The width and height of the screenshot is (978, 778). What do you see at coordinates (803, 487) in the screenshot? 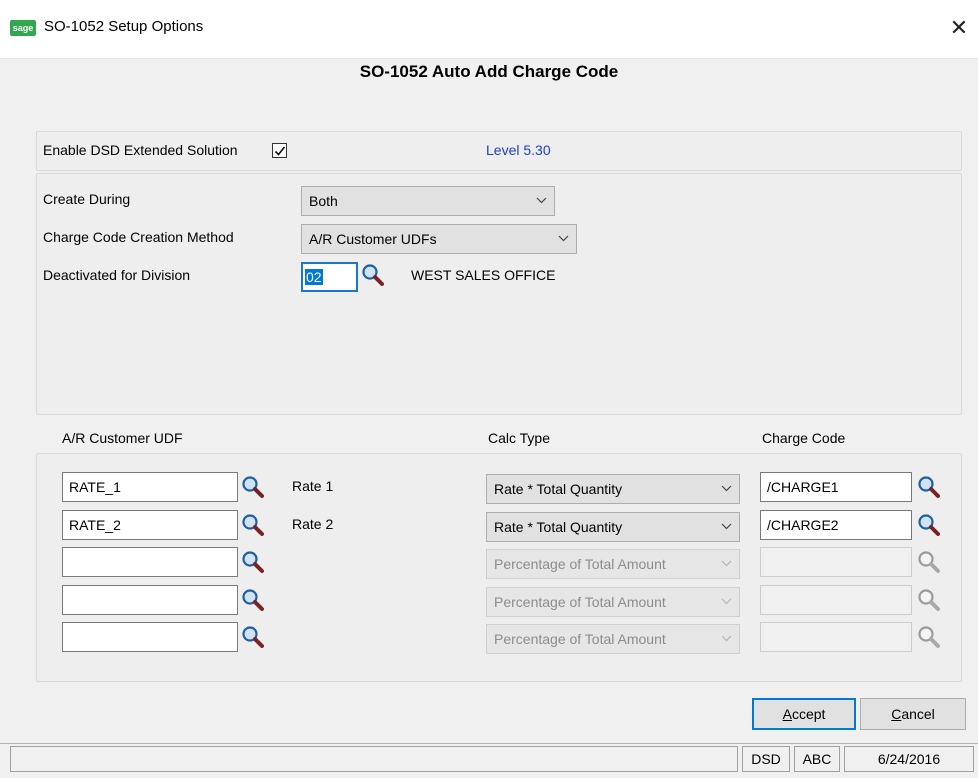
I see `charge-code-value: /CHARGE1` at bounding box center [803, 487].